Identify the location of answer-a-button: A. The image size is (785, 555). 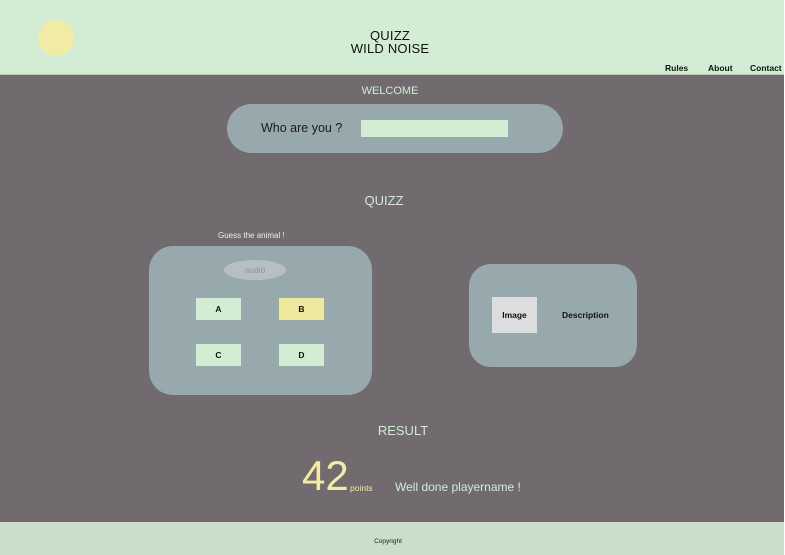
(218, 309).